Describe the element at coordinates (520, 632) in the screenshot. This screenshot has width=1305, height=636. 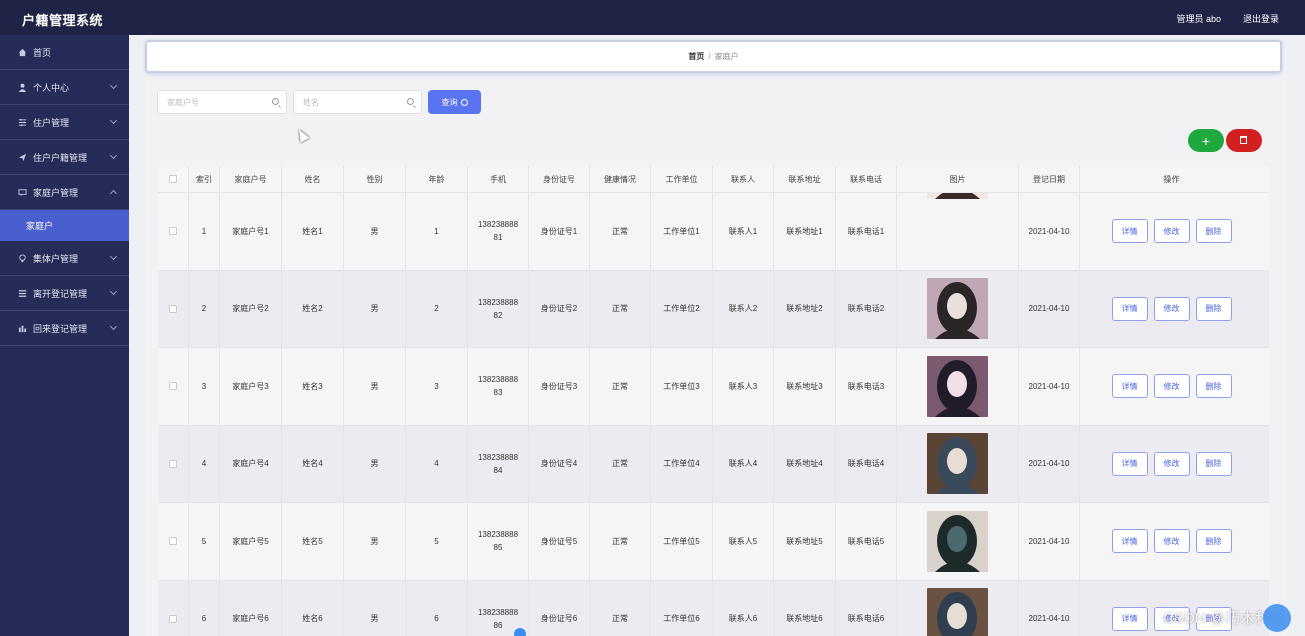
I see `scroll-indicator` at that location.